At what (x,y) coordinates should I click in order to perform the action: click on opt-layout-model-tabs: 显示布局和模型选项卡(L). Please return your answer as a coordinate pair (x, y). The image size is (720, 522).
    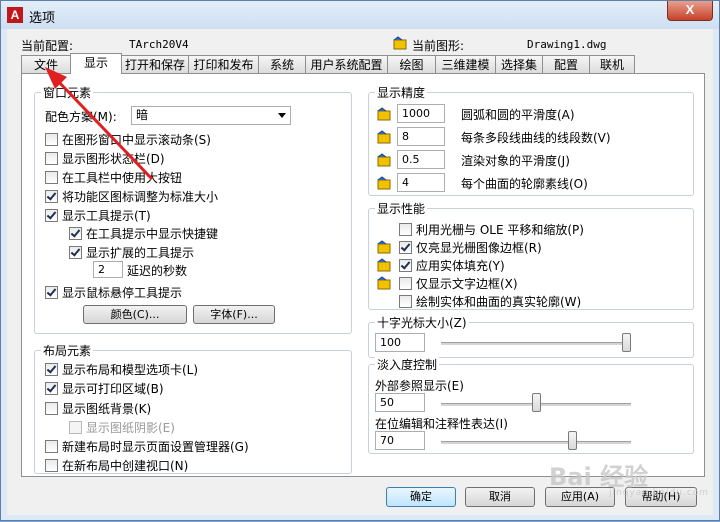
    Looking at the image, I should click on (121, 369).